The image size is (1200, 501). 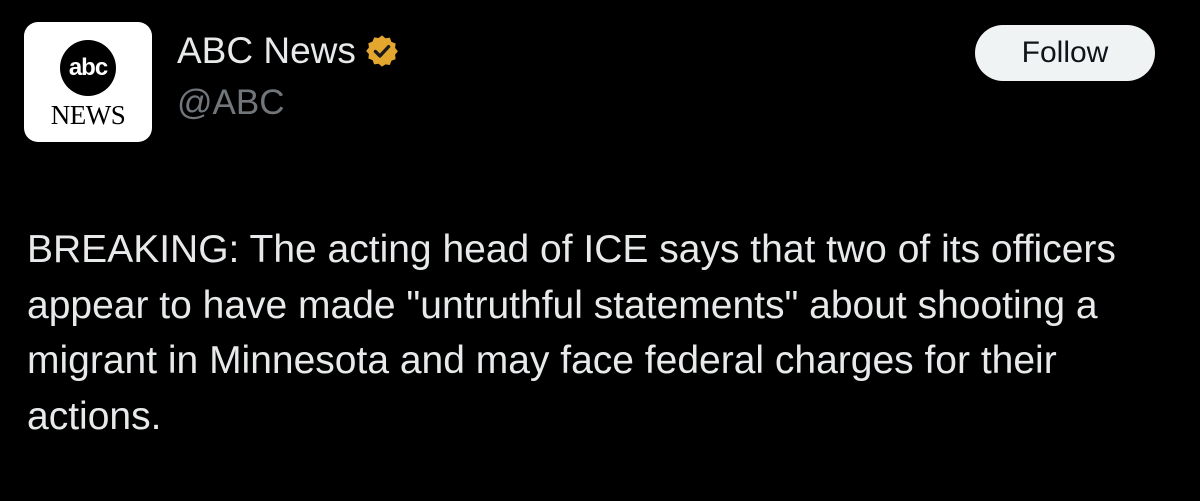 I want to click on follow-button: Follow, so click(x=1065, y=53).